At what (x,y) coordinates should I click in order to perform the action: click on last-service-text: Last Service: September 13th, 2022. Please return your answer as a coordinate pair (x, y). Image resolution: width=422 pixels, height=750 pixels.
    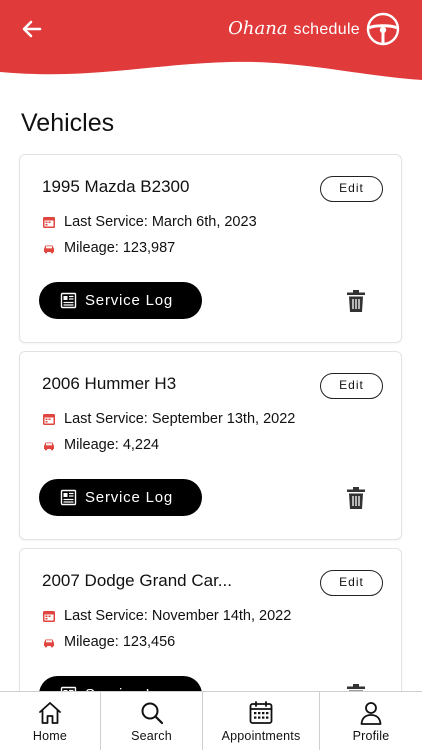
    Looking at the image, I should click on (180, 419).